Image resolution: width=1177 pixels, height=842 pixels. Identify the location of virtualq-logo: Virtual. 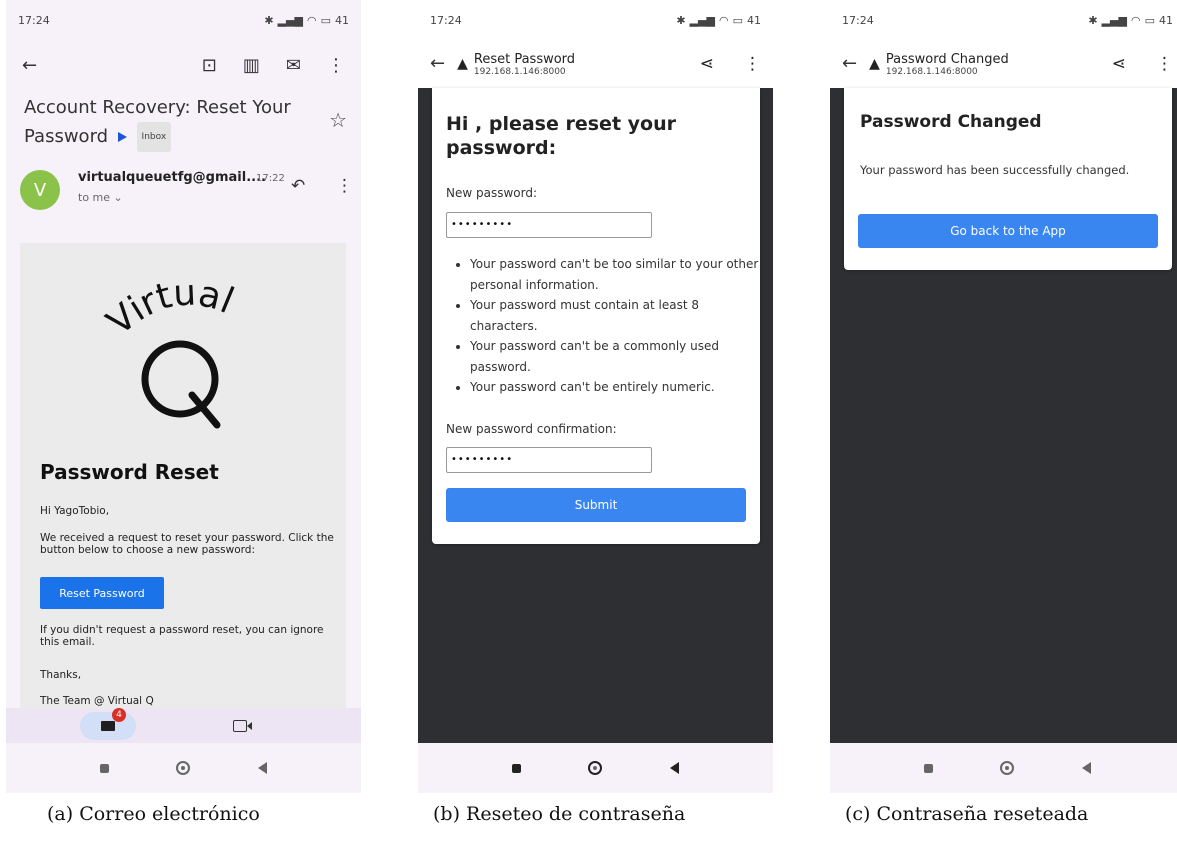
(170, 350).